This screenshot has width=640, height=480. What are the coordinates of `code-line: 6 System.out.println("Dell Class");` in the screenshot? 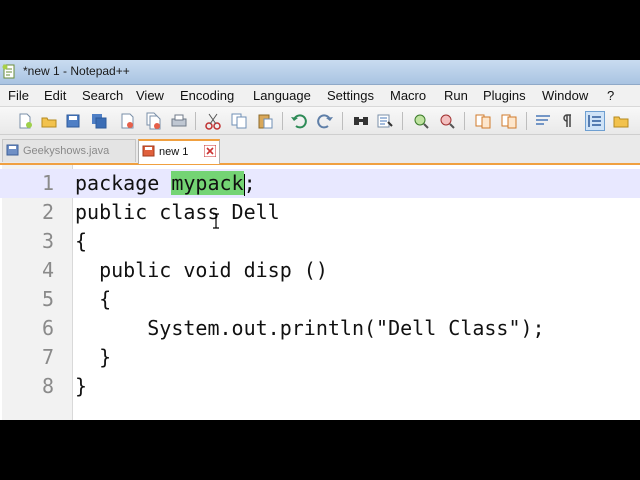 It's located at (320, 328).